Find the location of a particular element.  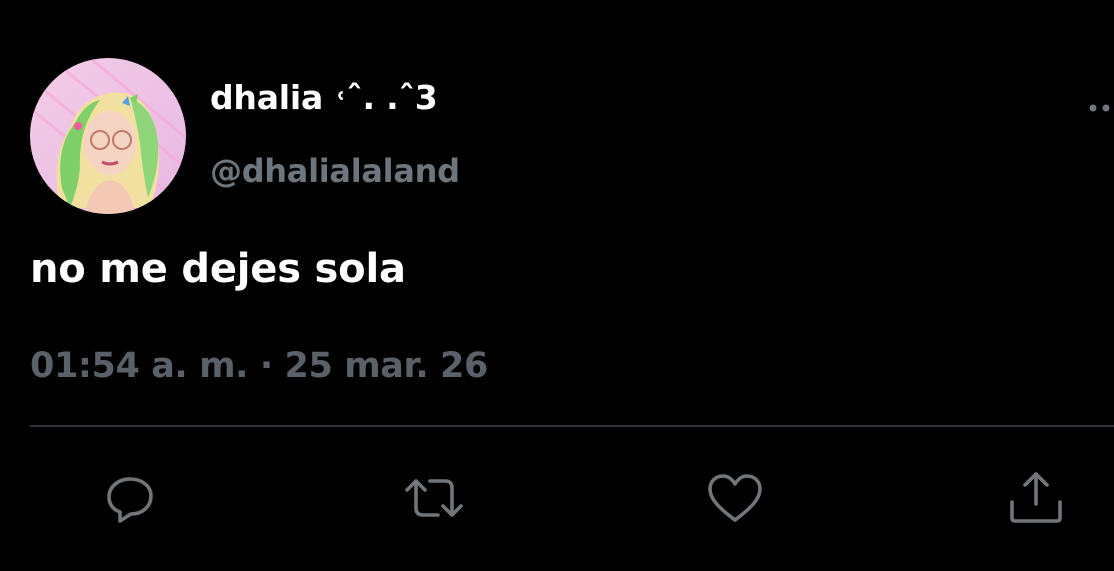

tweet-timestamp: 01:54 a. m. · 25 mar. 26 is located at coordinates (259, 366).